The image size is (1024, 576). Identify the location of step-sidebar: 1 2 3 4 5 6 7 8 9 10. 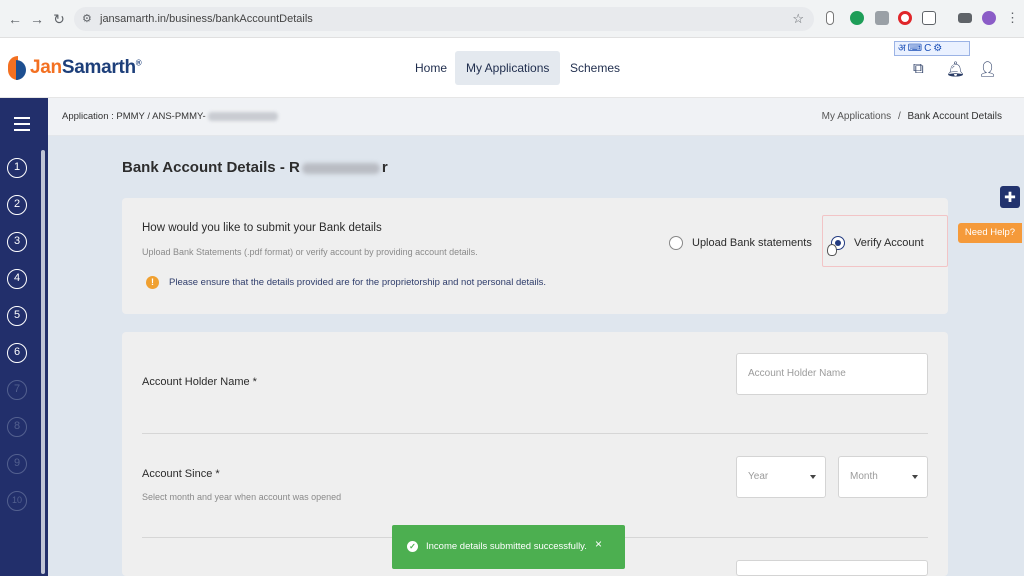
(24, 337).